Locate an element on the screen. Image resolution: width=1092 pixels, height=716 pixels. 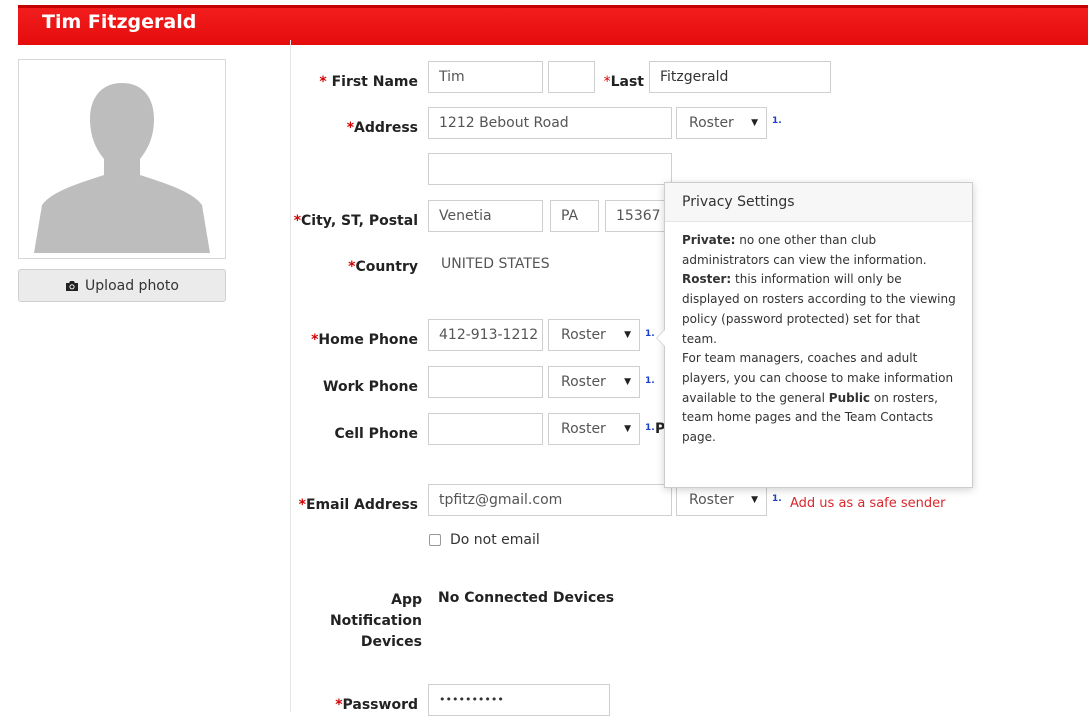
middle-initial-input is located at coordinates (571, 77).